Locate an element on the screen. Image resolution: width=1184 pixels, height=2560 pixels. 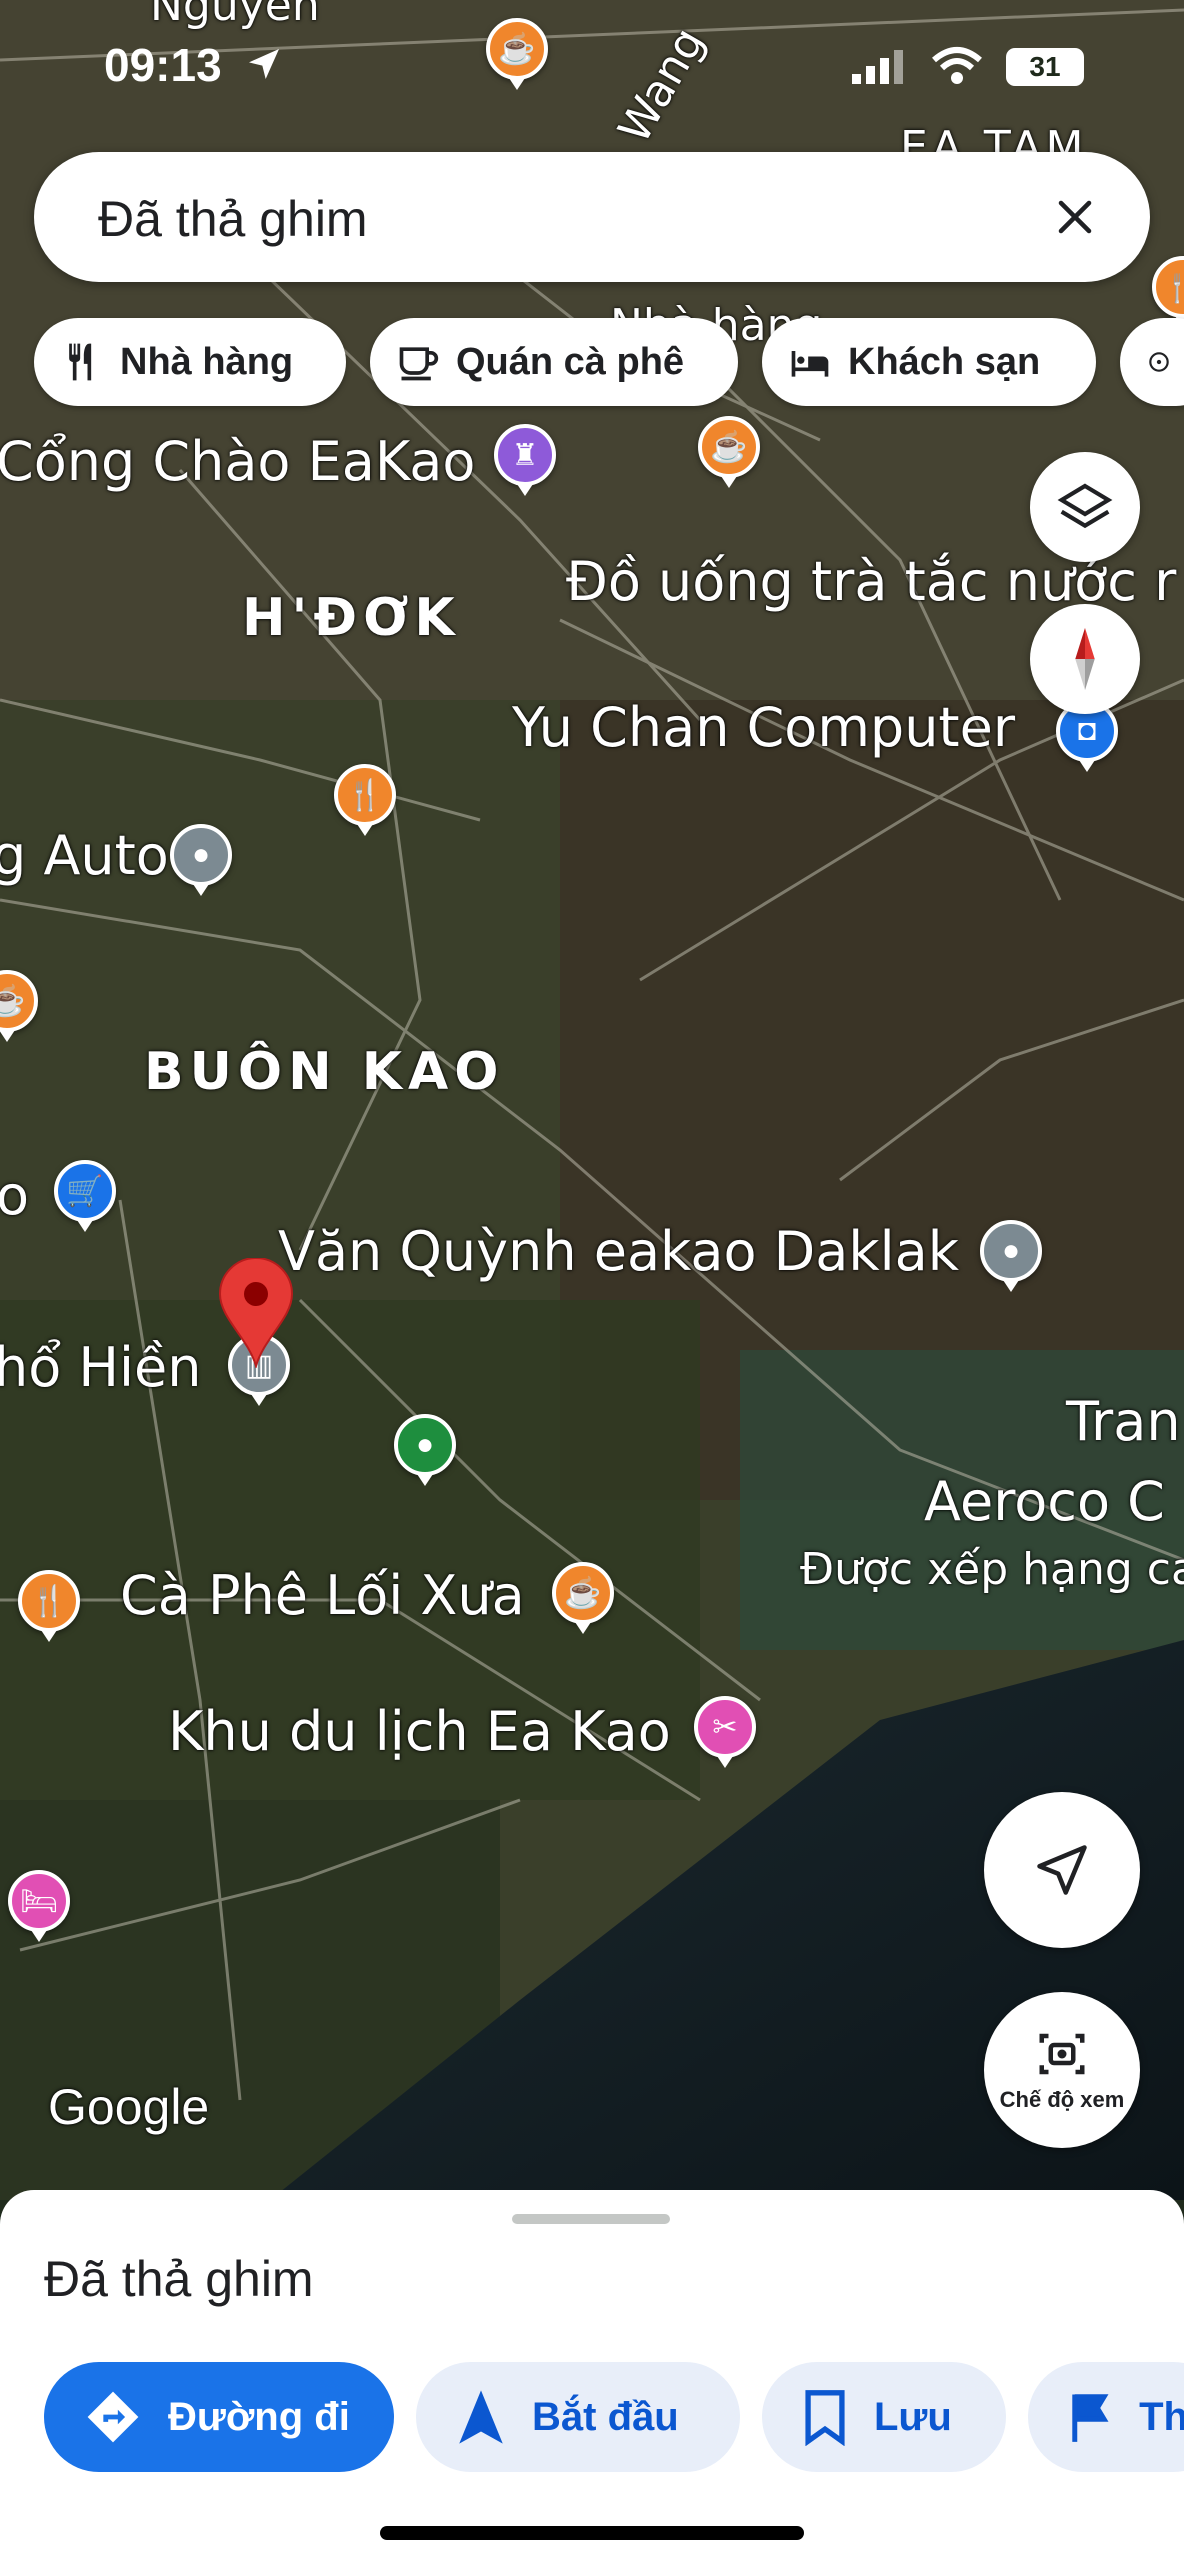
chip-restaurants: Nhà hàng is located at coordinates (190, 362).